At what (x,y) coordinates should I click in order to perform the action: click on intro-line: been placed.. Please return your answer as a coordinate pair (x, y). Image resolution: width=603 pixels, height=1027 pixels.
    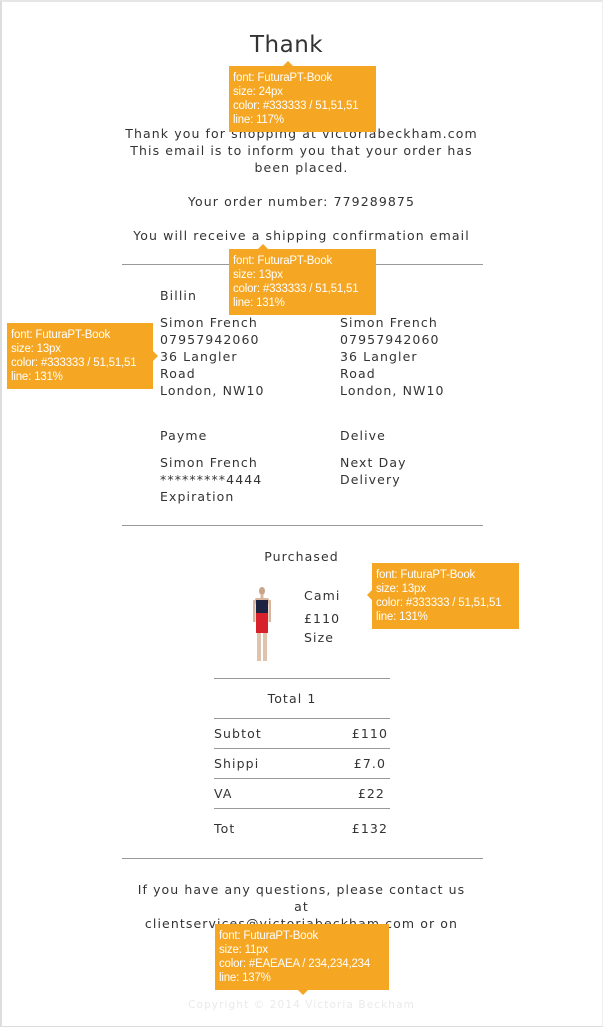
    Looking at the image, I should click on (301, 167).